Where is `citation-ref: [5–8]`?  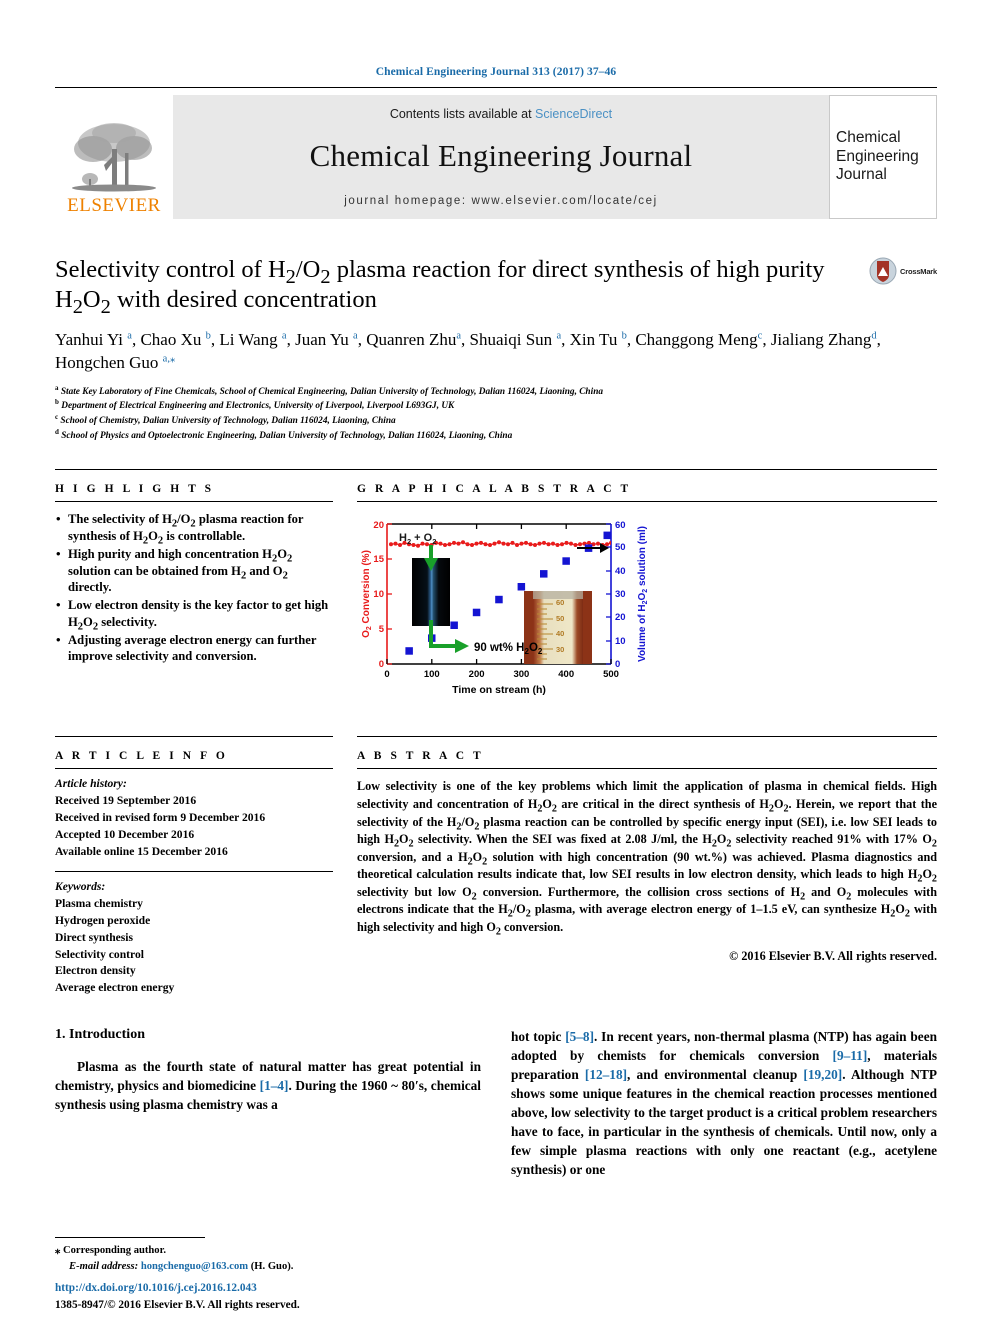 citation-ref: [5–8] is located at coordinates (579, 1036).